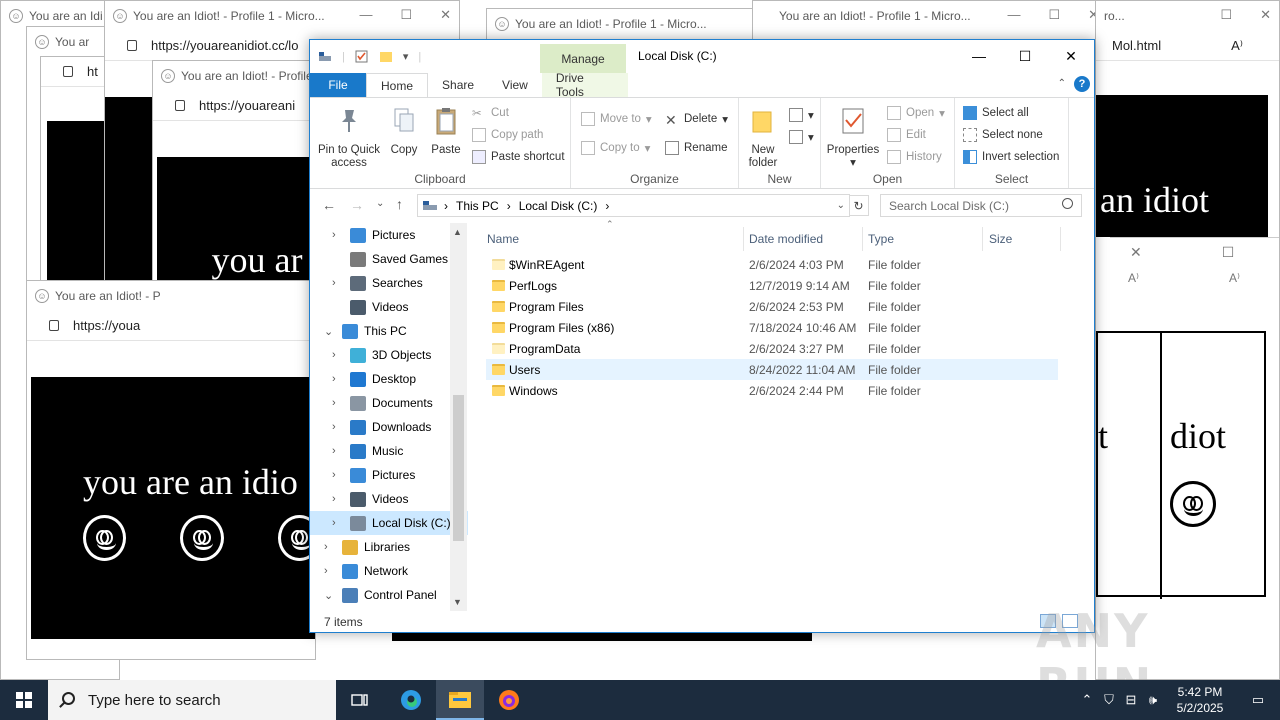 The height and width of the screenshot is (720, 1280). Describe the element at coordinates (349, 138) in the screenshot. I see `pin-quick-access-button: Pin to Quick access` at that location.